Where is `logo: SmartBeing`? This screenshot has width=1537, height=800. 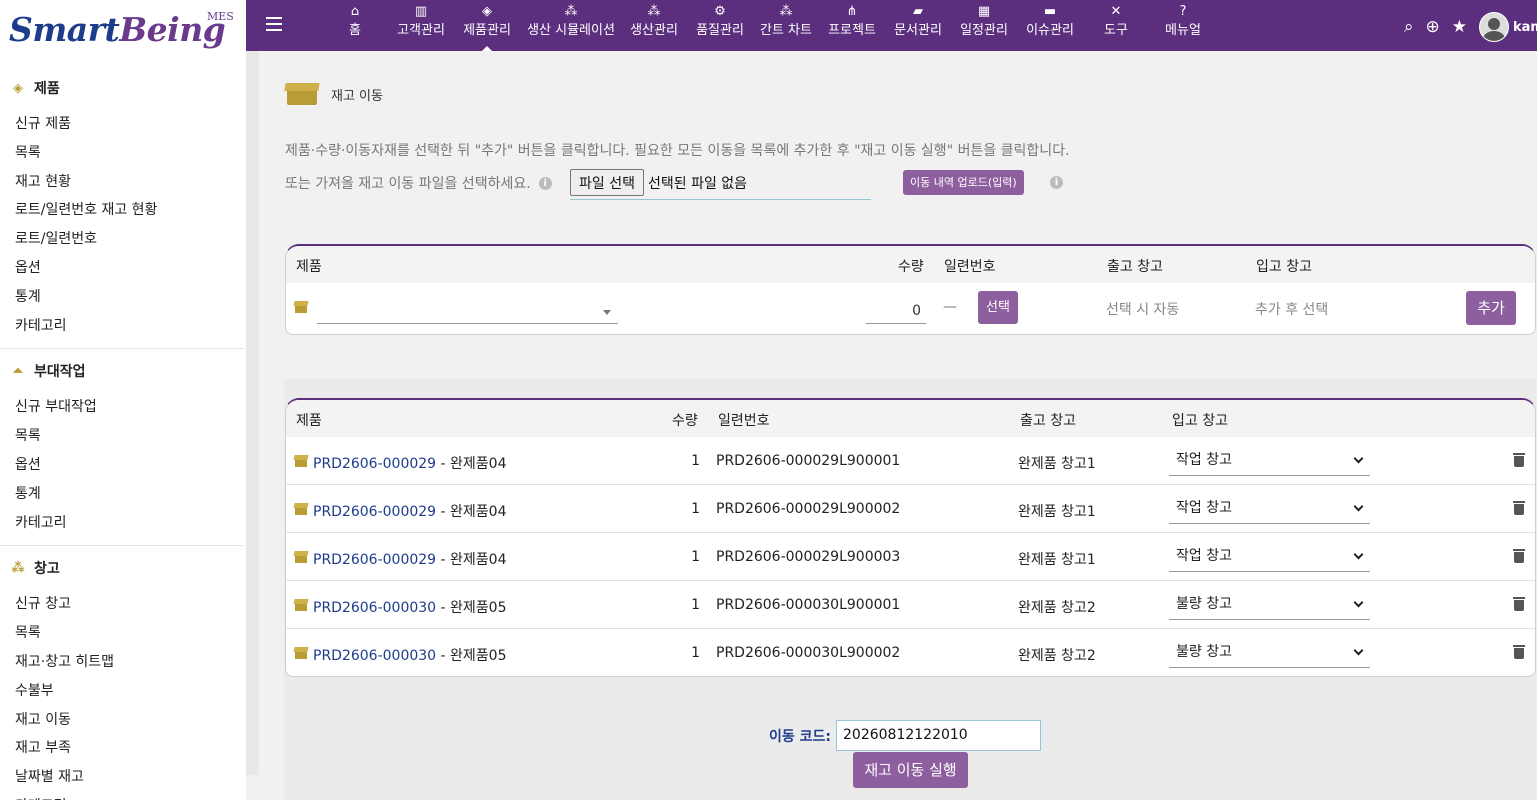
logo: SmartBeing is located at coordinates (117, 29).